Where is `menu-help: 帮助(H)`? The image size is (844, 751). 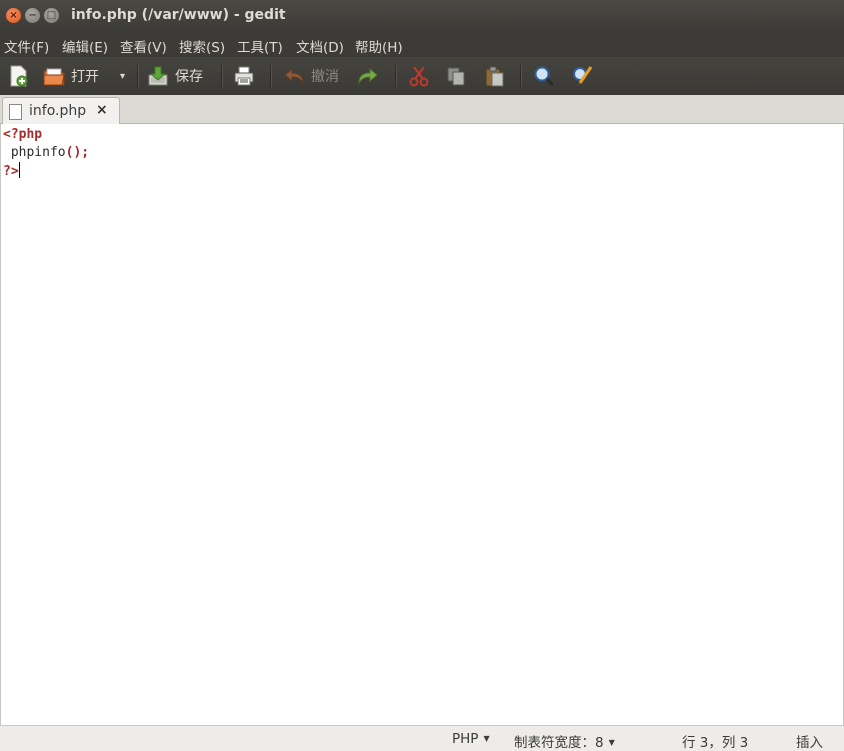
menu-help: 帮助(H) is located at coordinates (379, 46).